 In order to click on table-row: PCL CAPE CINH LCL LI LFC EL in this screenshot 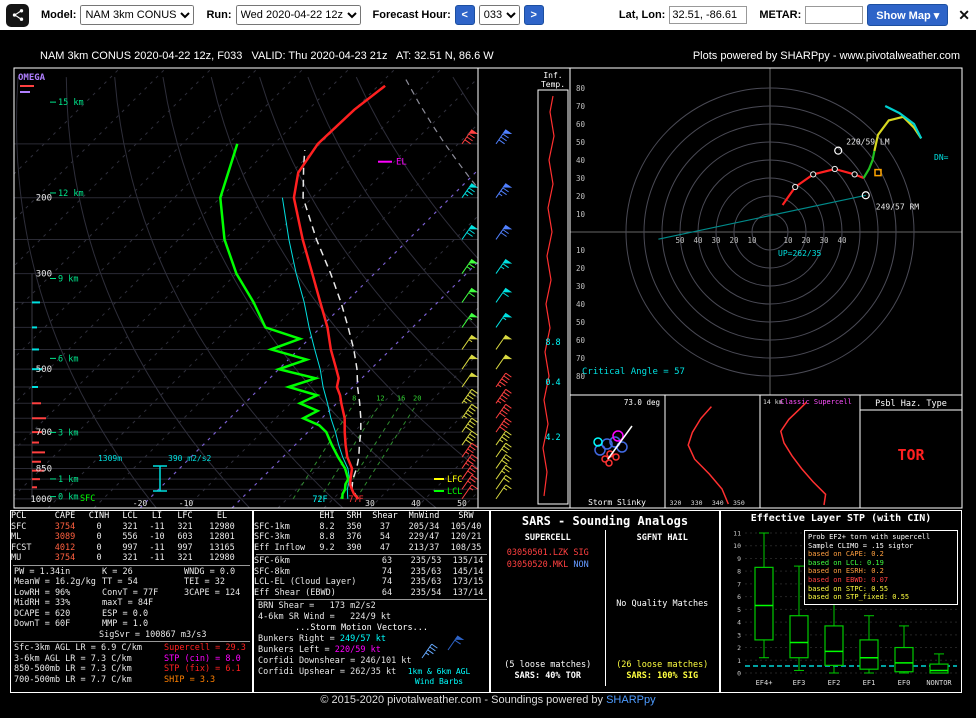, I will do `click(119, 516)`.